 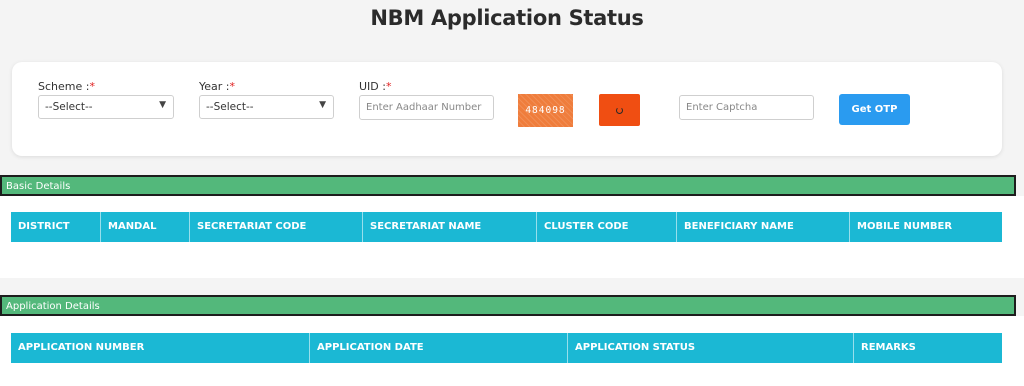 I want to click on scheme-required-mark: *, so click(x=92, y=86).